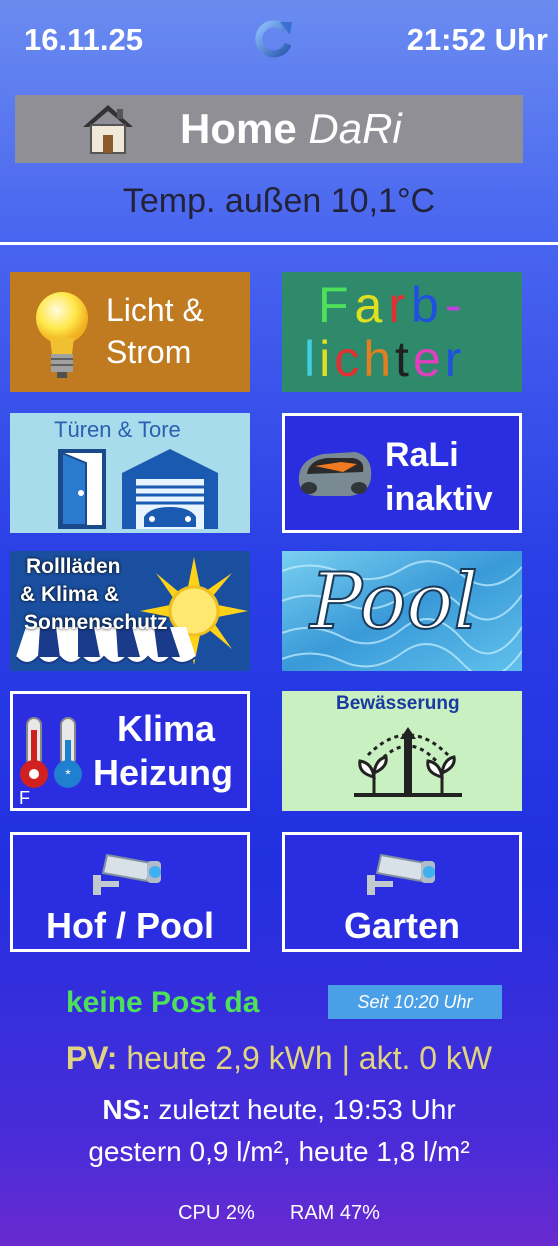 The height and width of the screenshot is (1246, 558). What do you see at coordinates (130, 751) in the screenshot?
I see `tile-klima-heizung: * Klima Heizung F` at bounding box center [130, 751].